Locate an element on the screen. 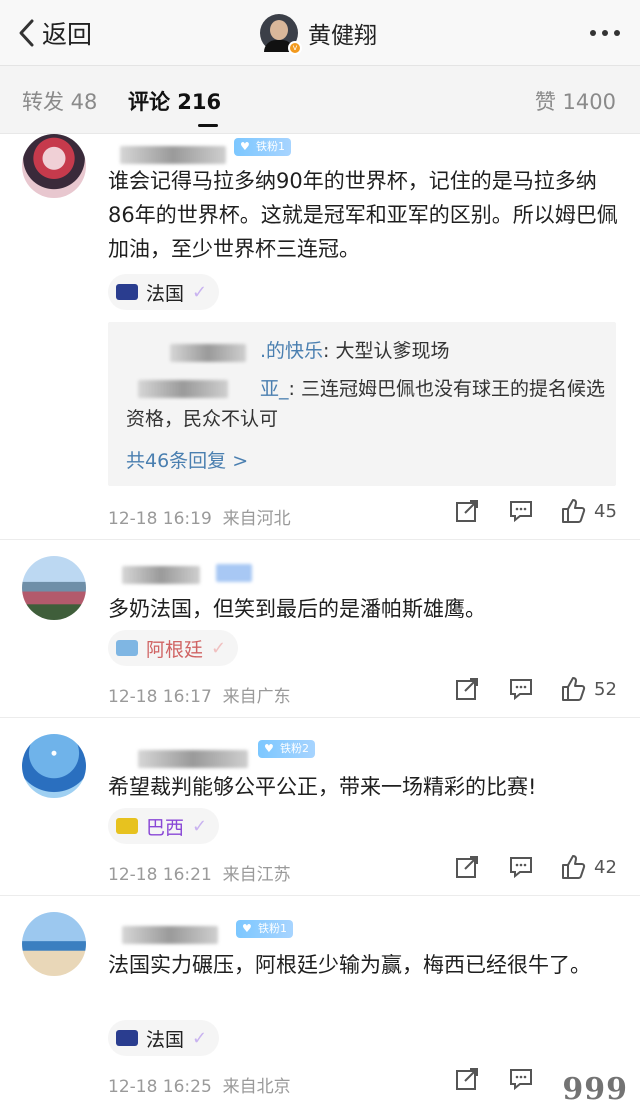  location: 来自河北 is located at coordinates (256, 519).